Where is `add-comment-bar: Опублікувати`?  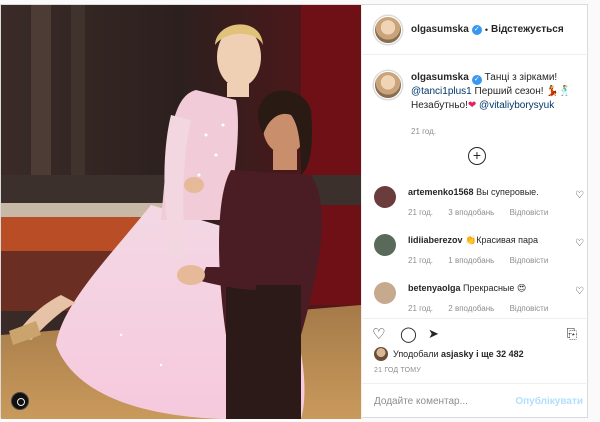
add-comment-bar: Опублікувати is located at coordinates (475, 401).